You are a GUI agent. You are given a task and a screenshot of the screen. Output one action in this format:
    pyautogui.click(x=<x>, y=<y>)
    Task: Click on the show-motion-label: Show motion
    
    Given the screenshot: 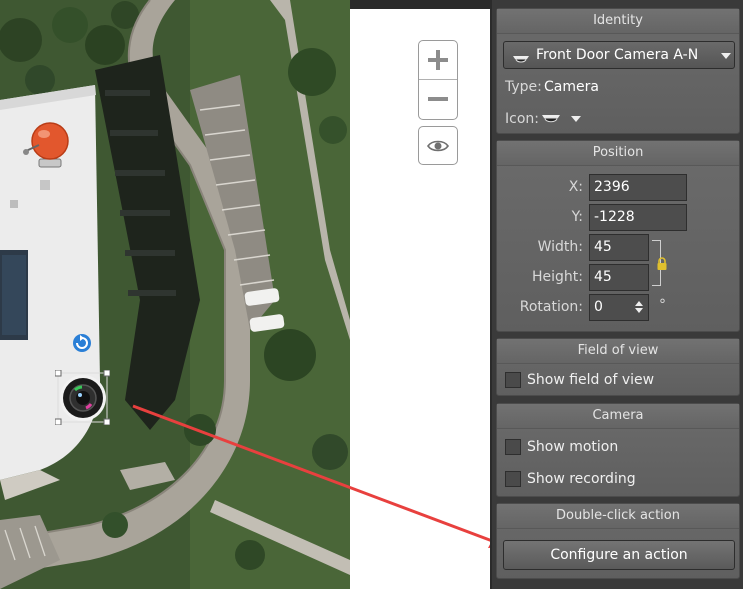 What is the action you would take?
    pyautogui.click(x=573, y=447)
    